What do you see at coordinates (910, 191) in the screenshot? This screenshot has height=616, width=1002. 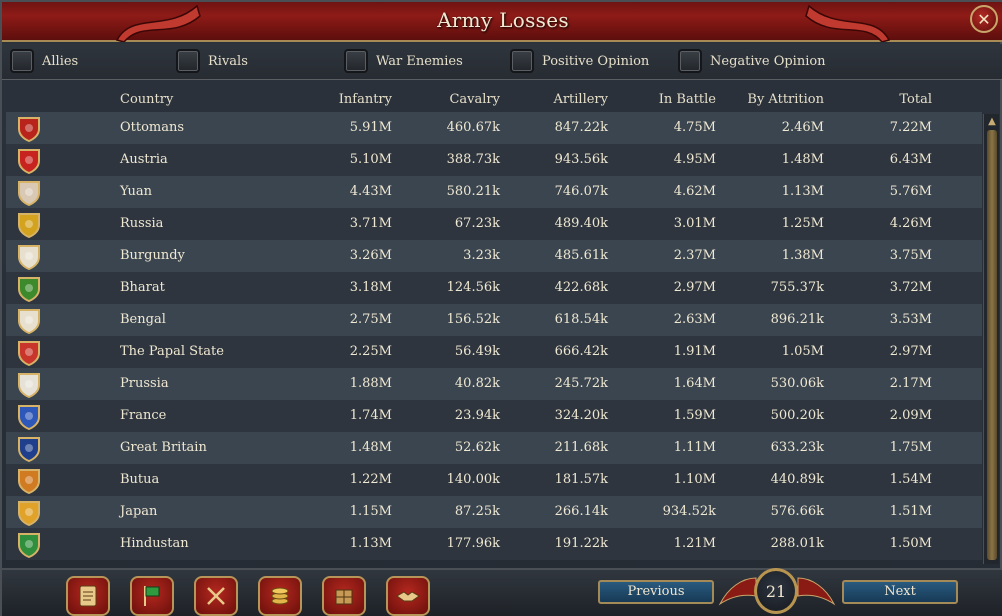 I see `total-value: 5.76M` at bounding box center [910, 191].